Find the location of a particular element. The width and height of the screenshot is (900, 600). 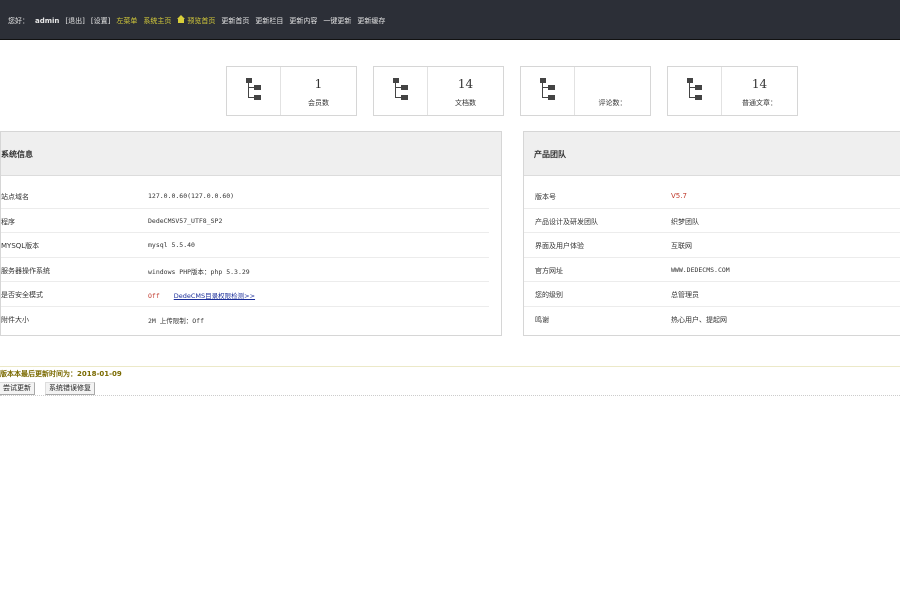

left-menu-link: 左菜单 is located at coordinates (126, 21).